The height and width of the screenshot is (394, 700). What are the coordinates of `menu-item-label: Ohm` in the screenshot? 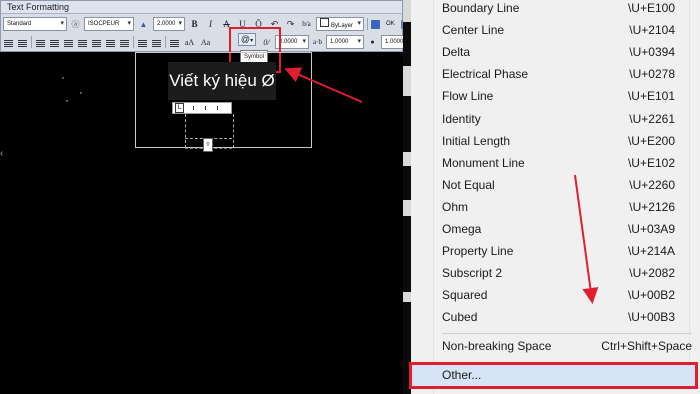 It's located at (455, 206).